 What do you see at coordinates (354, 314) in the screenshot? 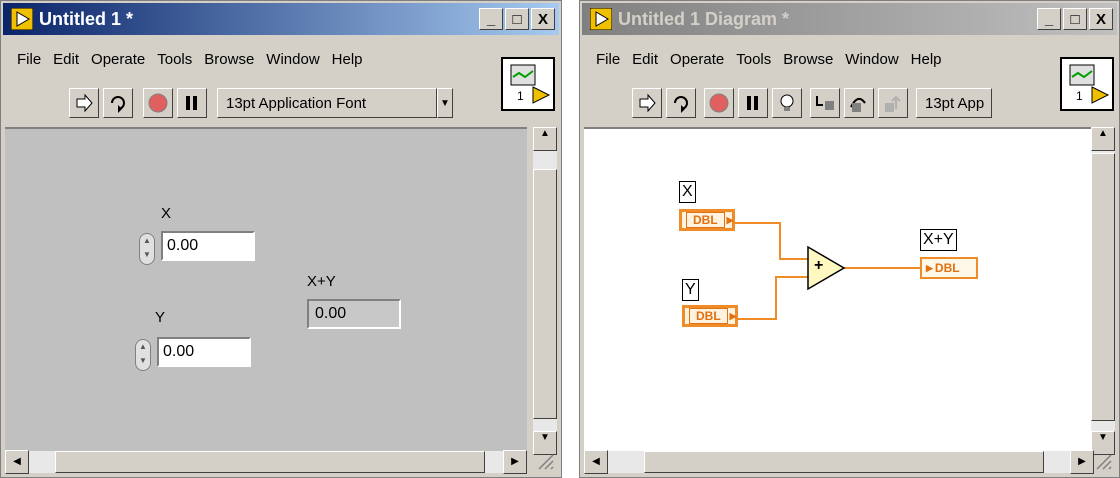
I see `sum-numeric-indicator: 0.00` at bounding box center [354, 314].